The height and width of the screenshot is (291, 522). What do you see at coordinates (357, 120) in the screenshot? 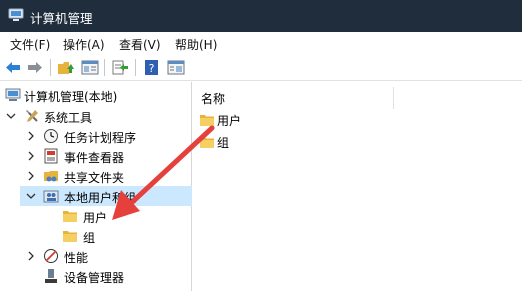
I see `list-item-users: 用户` at bounding box center [357, 120].